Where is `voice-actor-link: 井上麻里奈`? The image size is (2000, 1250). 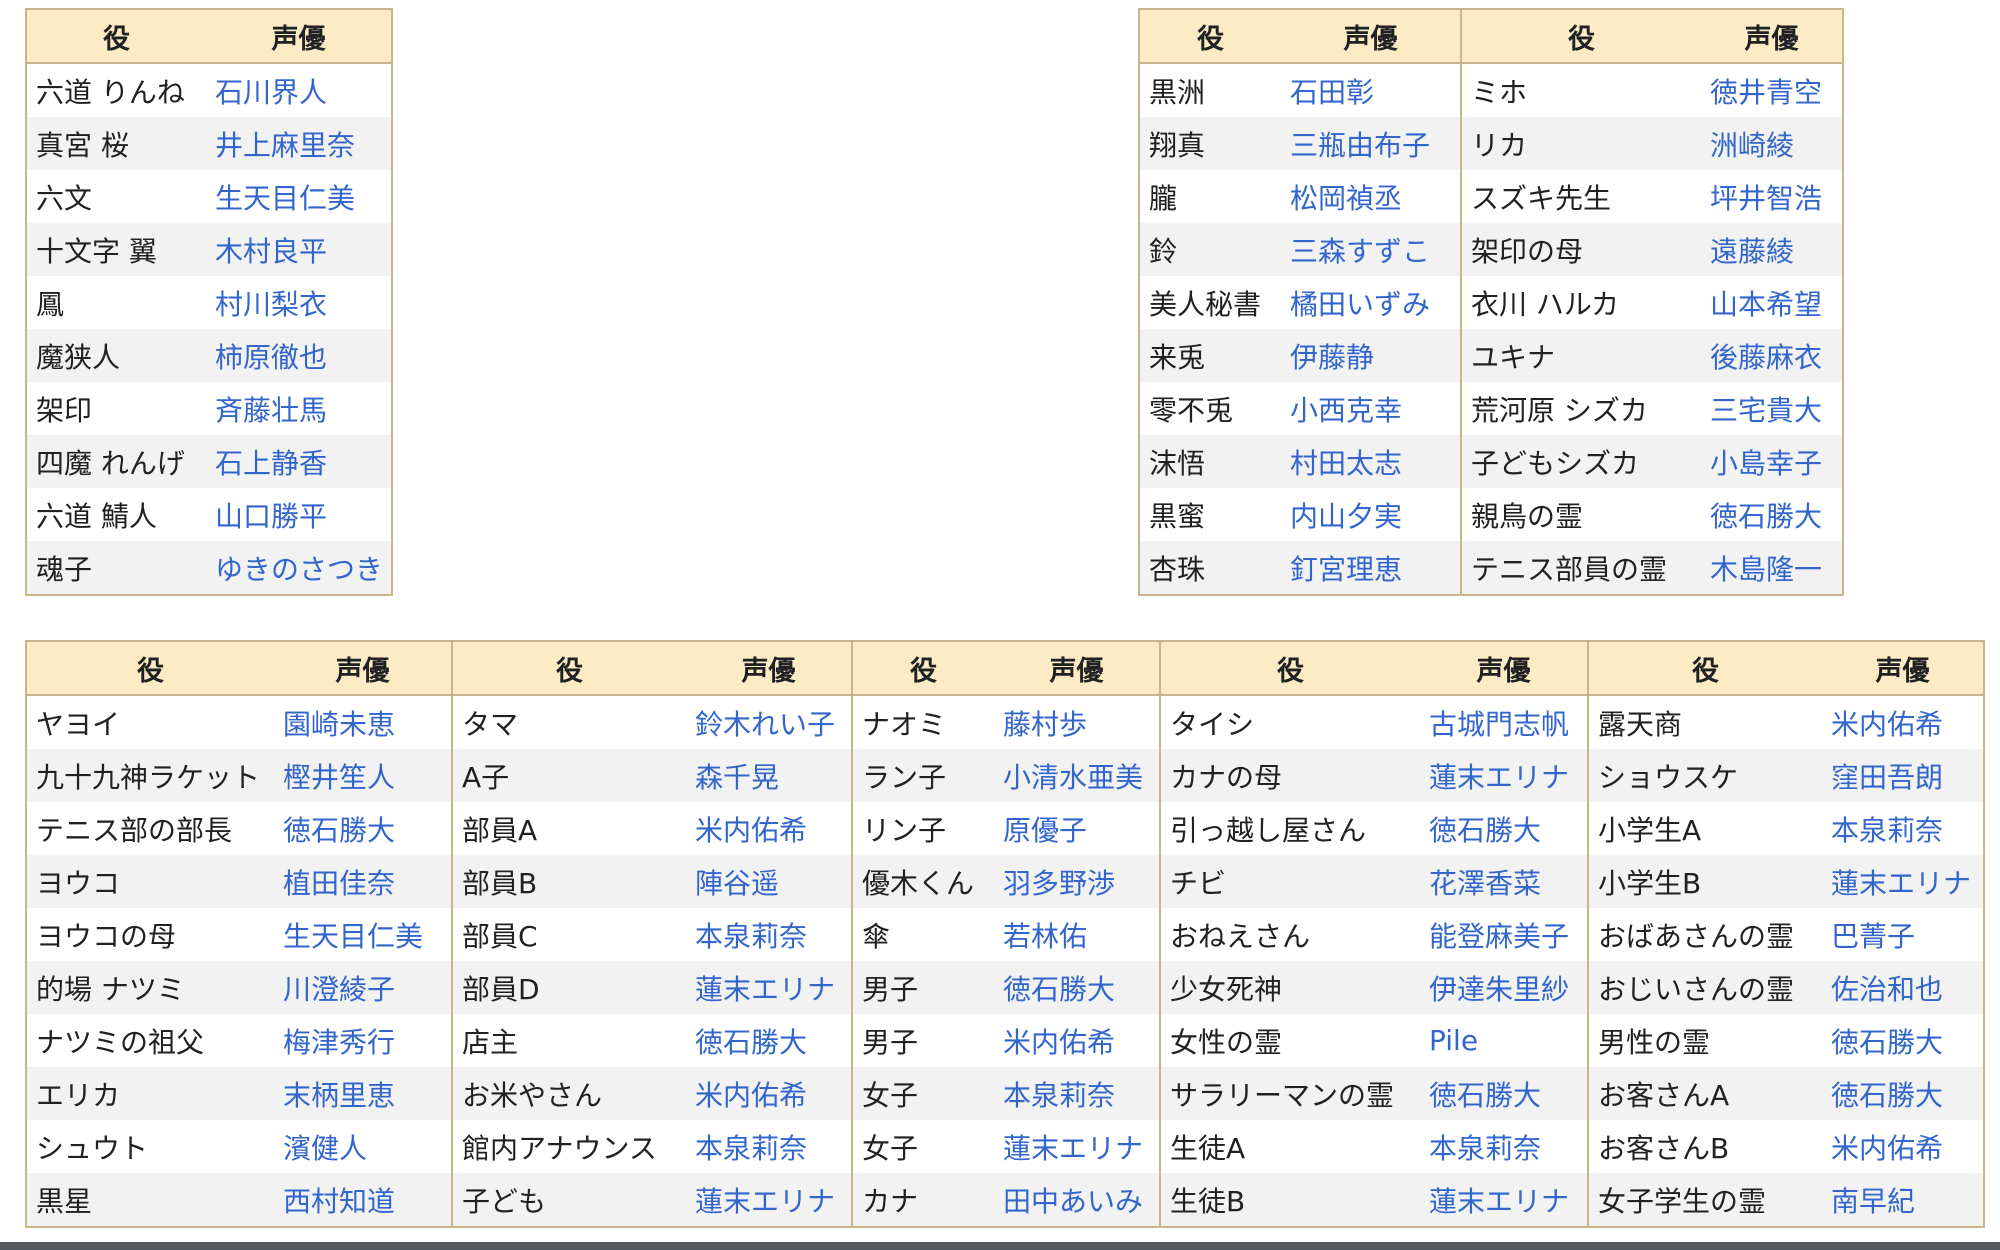
voice-actor-link: 井上麻里奈 is located at coordinates (299, 143).